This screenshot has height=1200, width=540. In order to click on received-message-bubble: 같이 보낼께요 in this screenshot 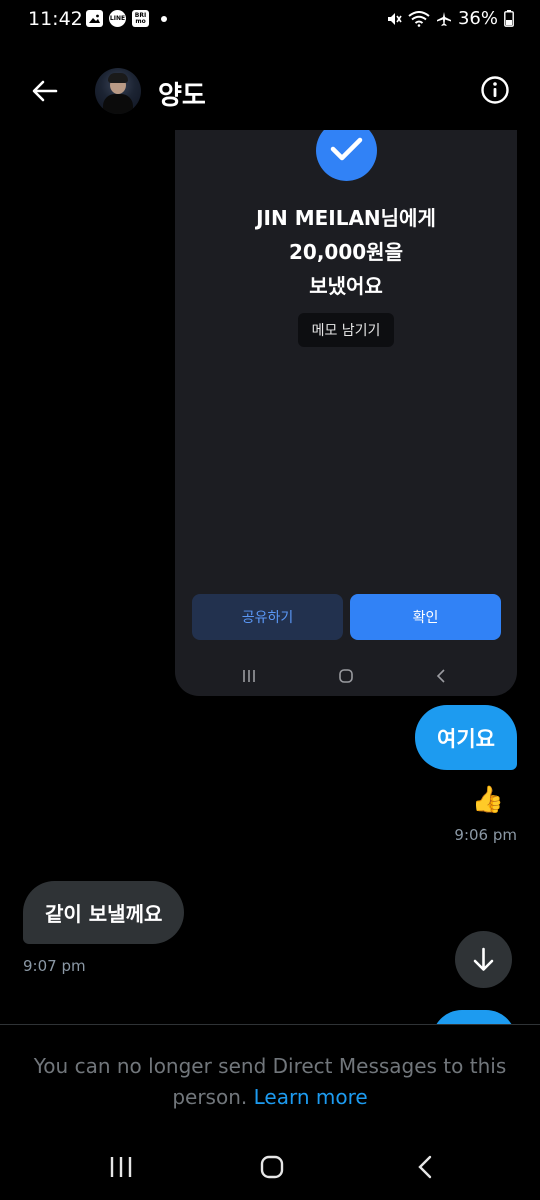, I will do `click(104, 912)`.